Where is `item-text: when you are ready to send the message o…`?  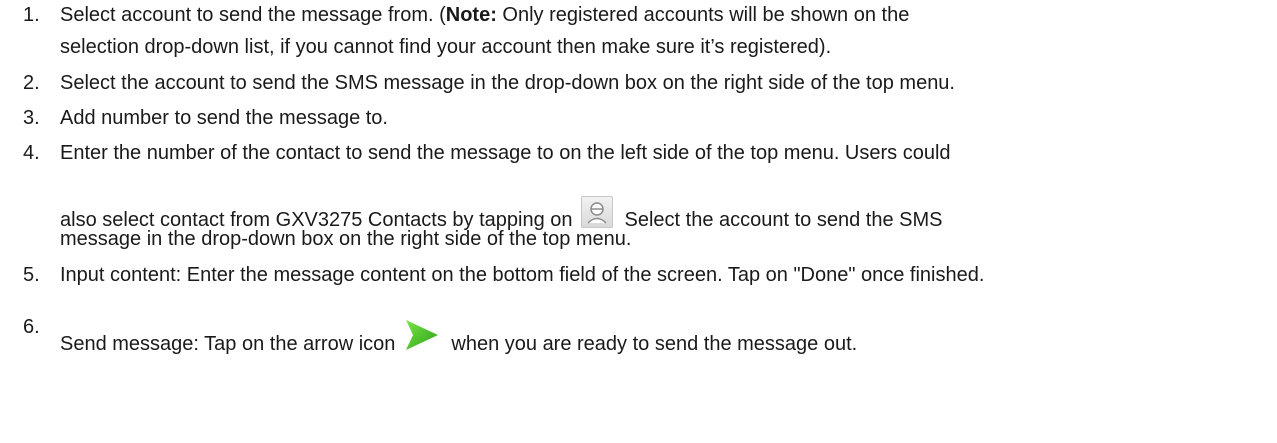
item-text: when you are ready to send the message o… is located at coordinates (654, 344).